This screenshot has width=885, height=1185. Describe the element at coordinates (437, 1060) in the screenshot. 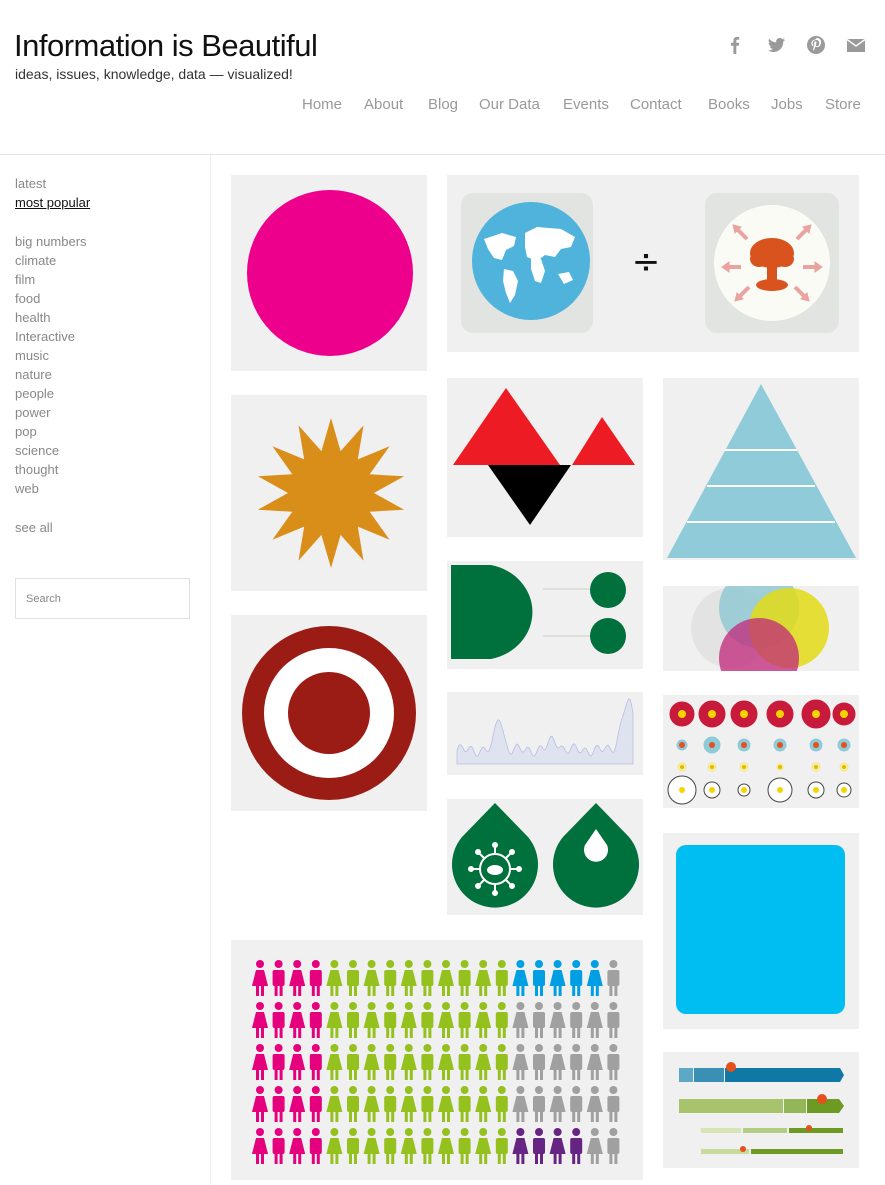

I see `people-pictogram-thumbnail` at that location.